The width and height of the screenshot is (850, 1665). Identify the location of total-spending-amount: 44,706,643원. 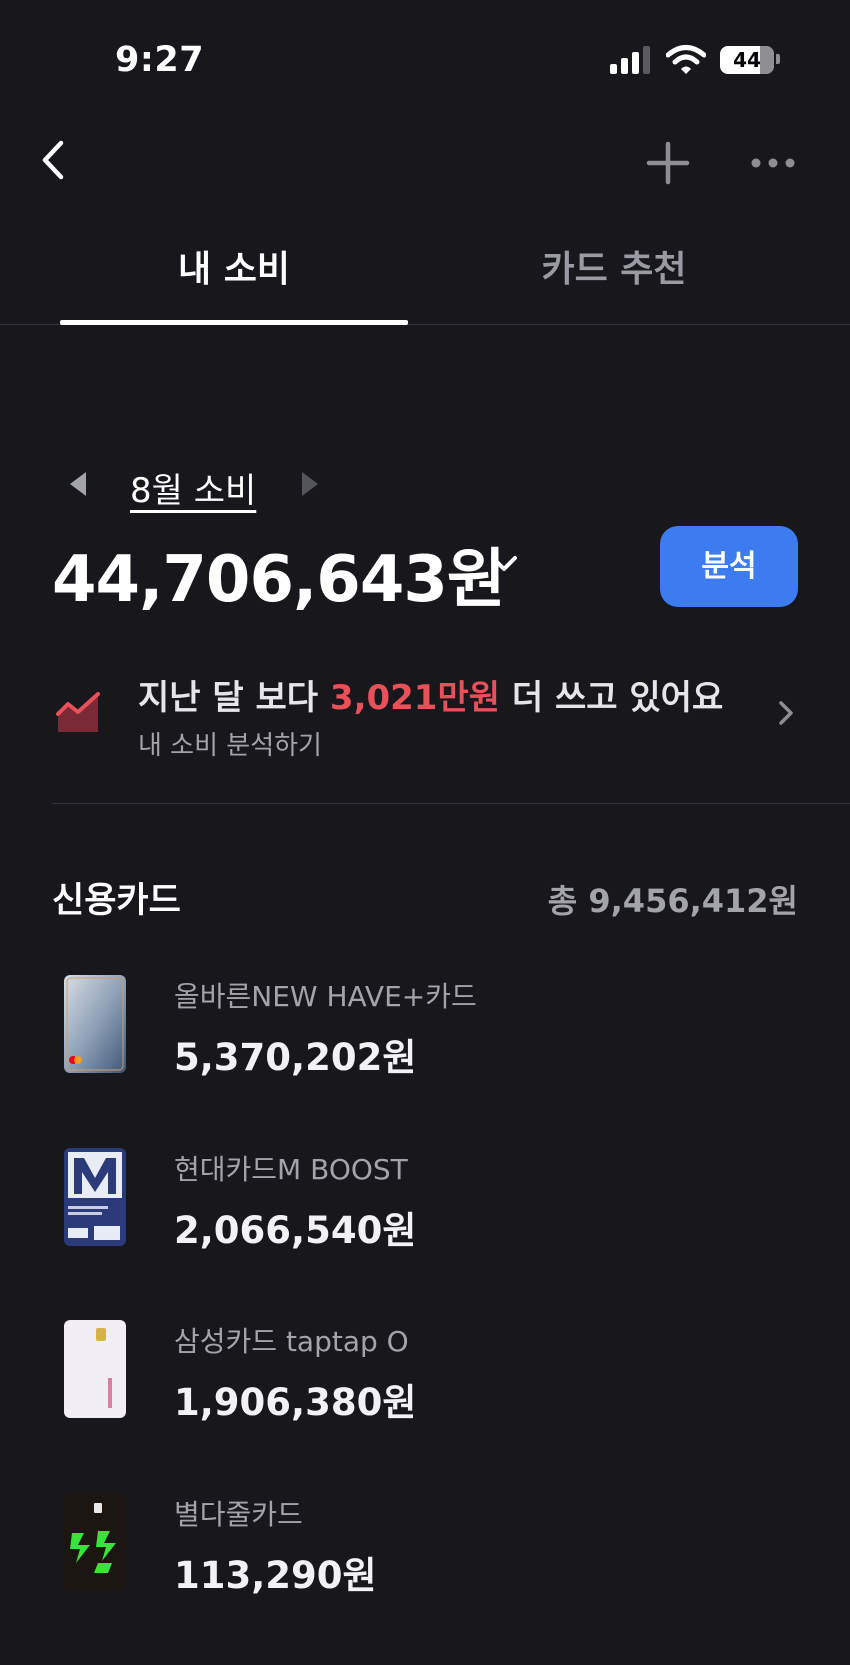
(279, 580).